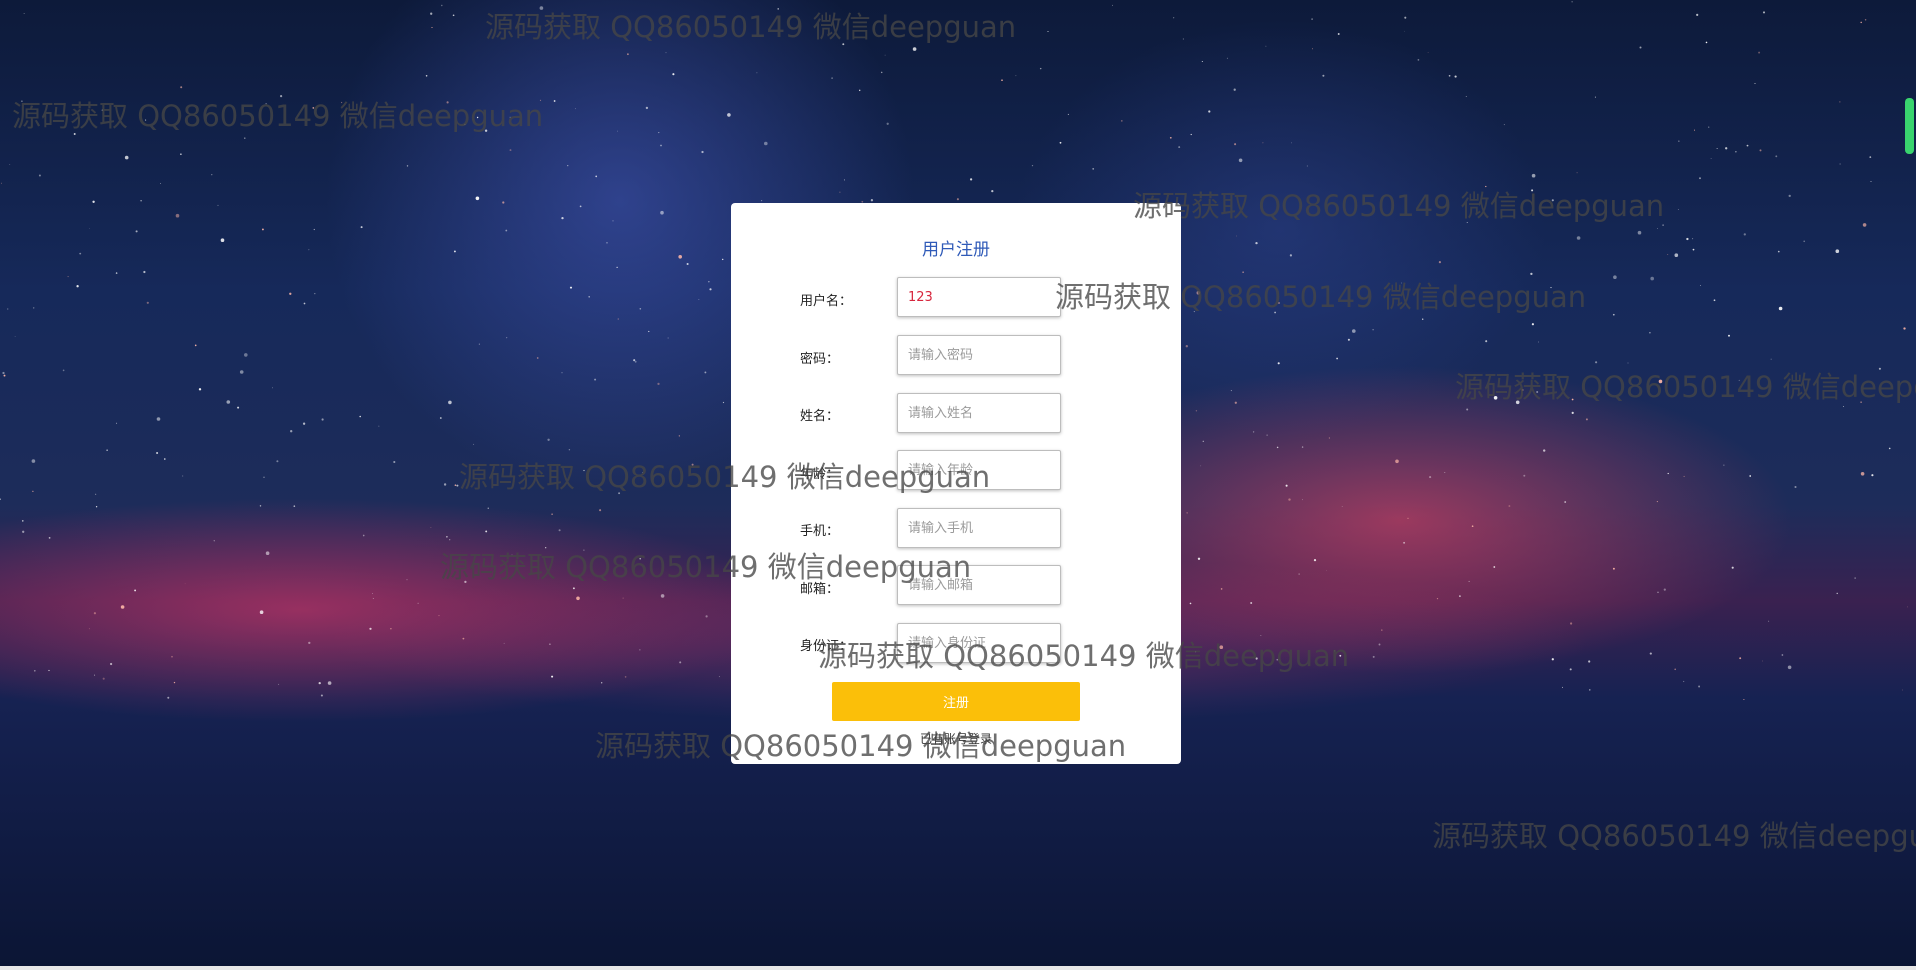 The height and width of the screenshot is (970, 1916). I want to click on age-input, so click(979, 470).